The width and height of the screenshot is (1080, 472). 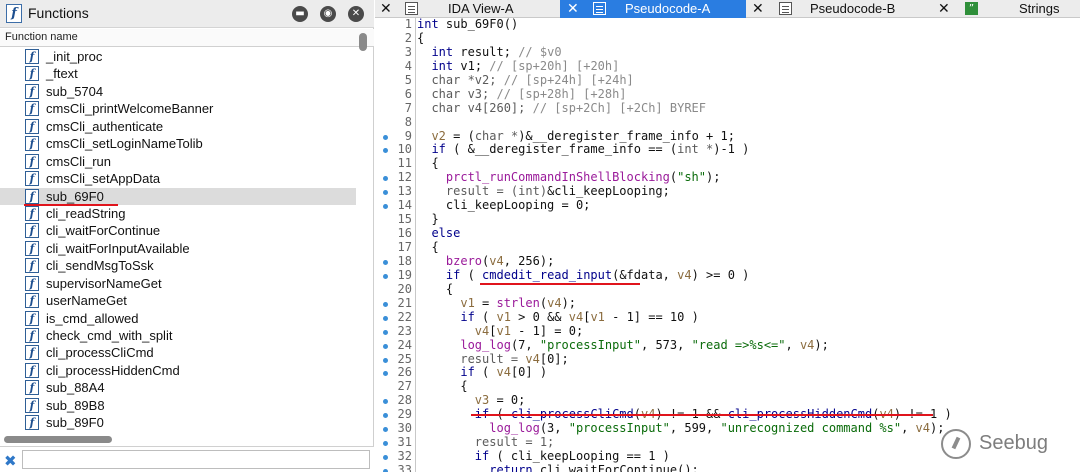 I want to click on function-list-item: f userNameGet, so click(x=178, y=300).